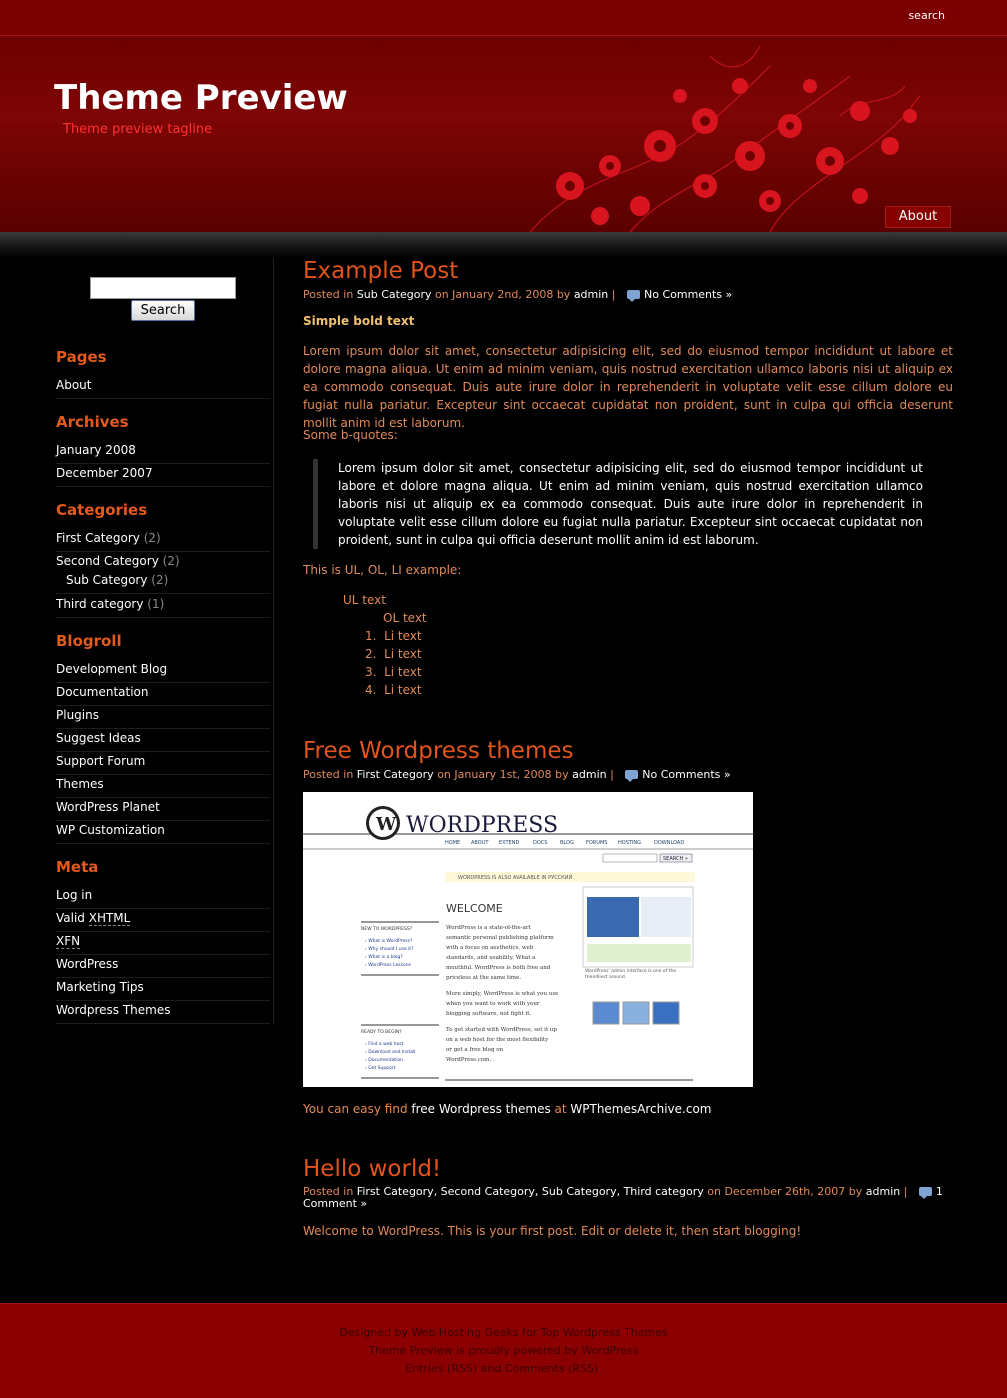 The height and width of the screenshot is (1398, 1007). Describe the element at coordinates (926, 15) in the screenshot. I see `top-search-link: search` at that location.